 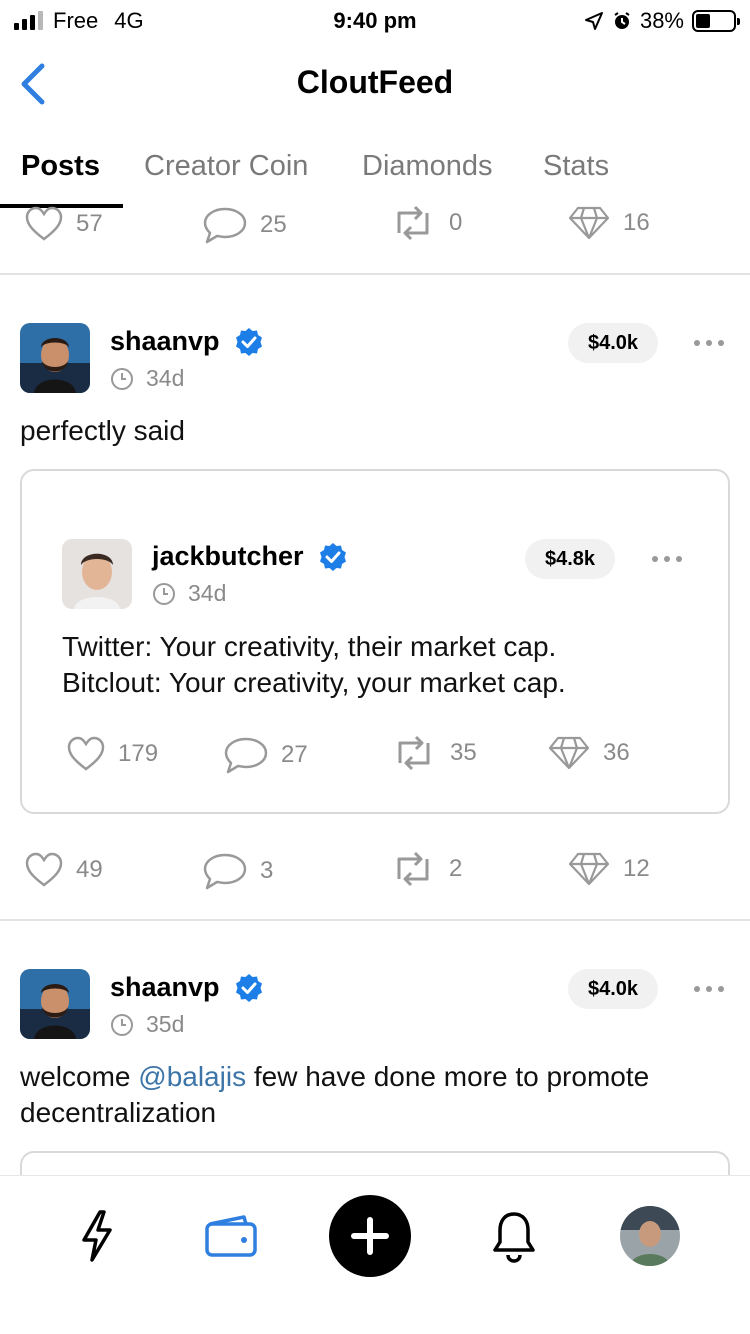 I want to click on nav-wallet-button, so click(x=231, y=1238).